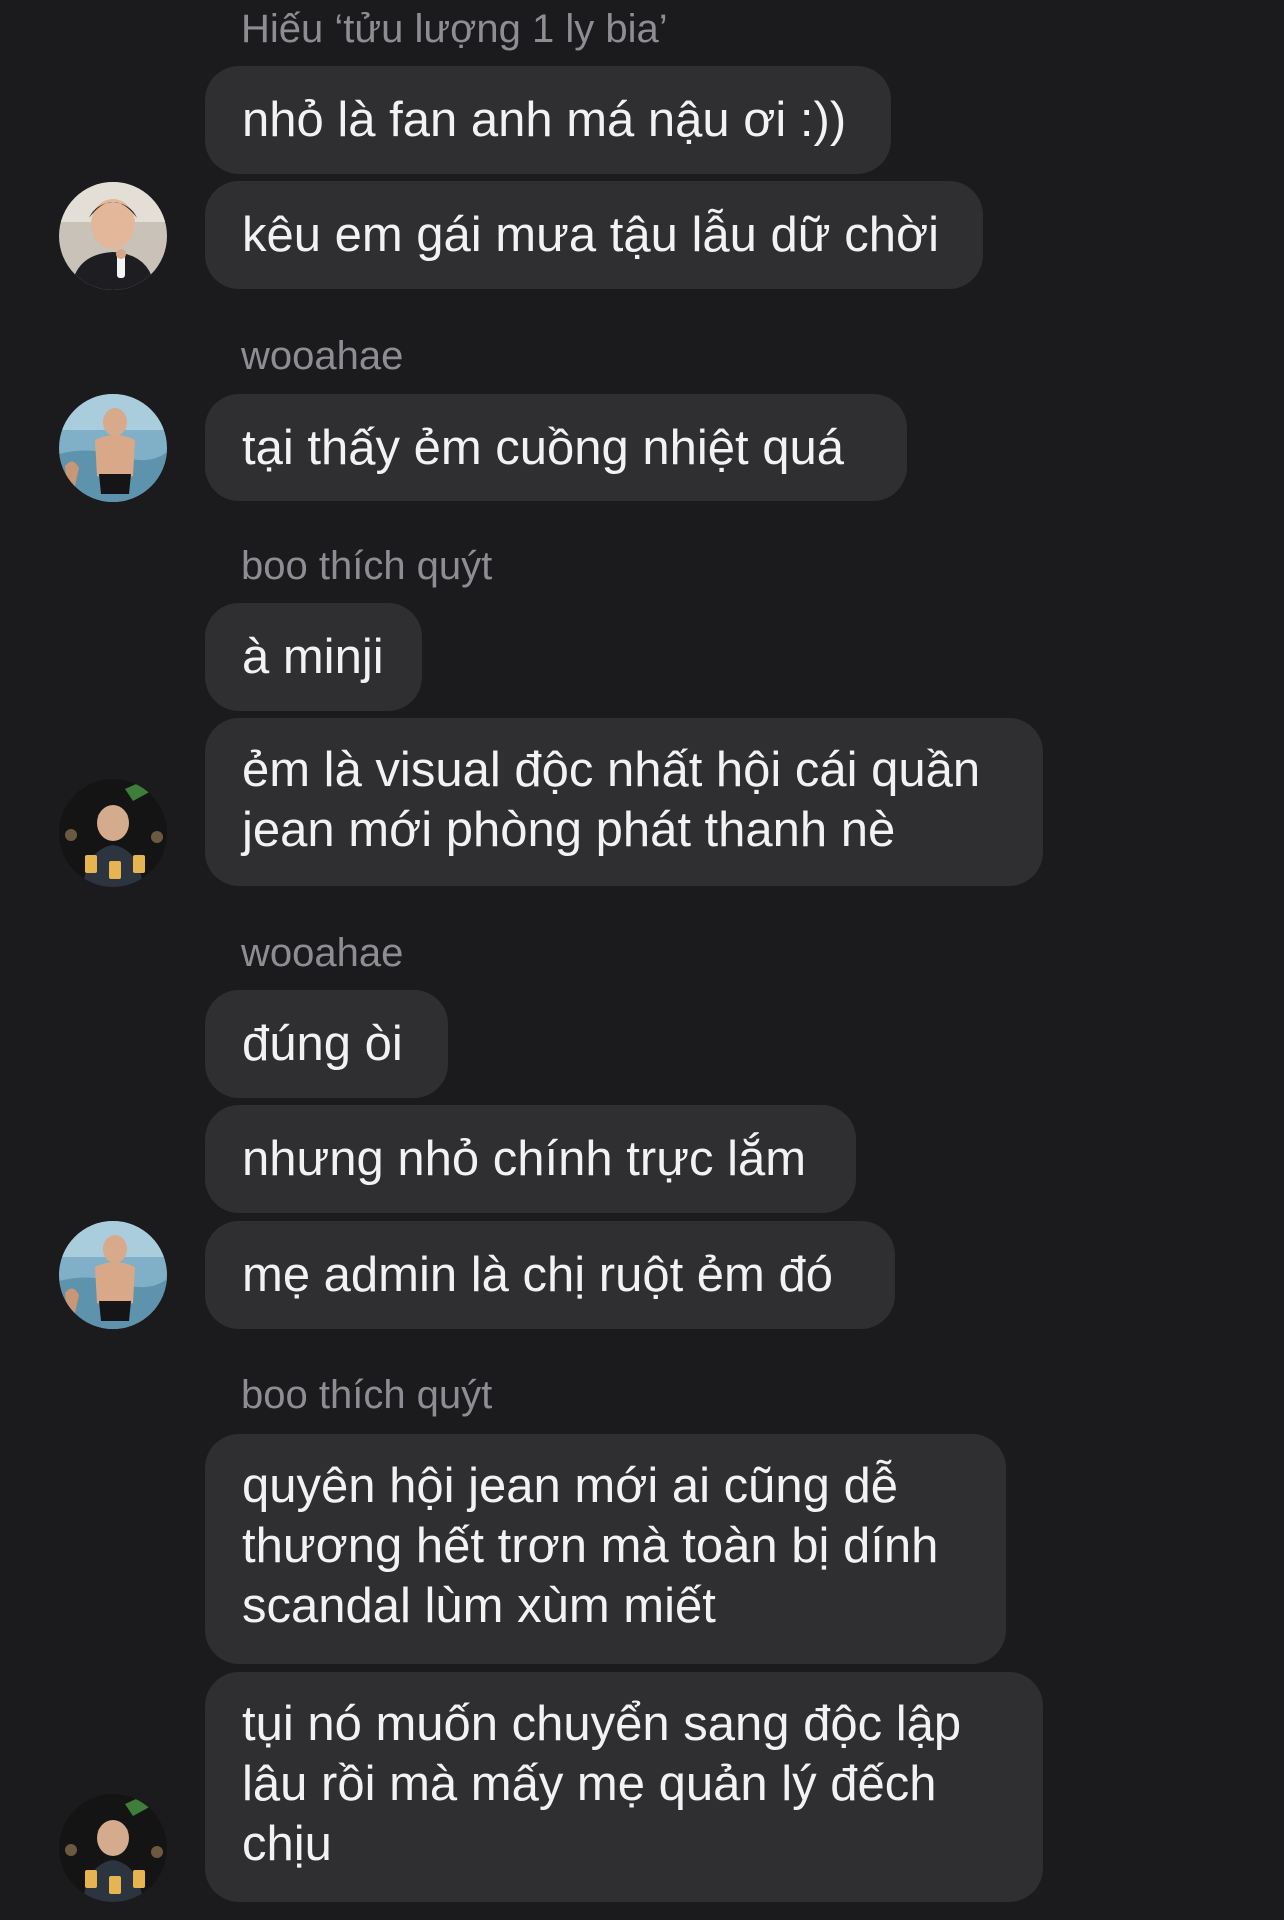 The image size is (1284, 1920). Describe the element at coordinates (548, 120) in the screenshot. I see `message-bubble: nhỏ là fan anh má nậu ơi :))` at that location.